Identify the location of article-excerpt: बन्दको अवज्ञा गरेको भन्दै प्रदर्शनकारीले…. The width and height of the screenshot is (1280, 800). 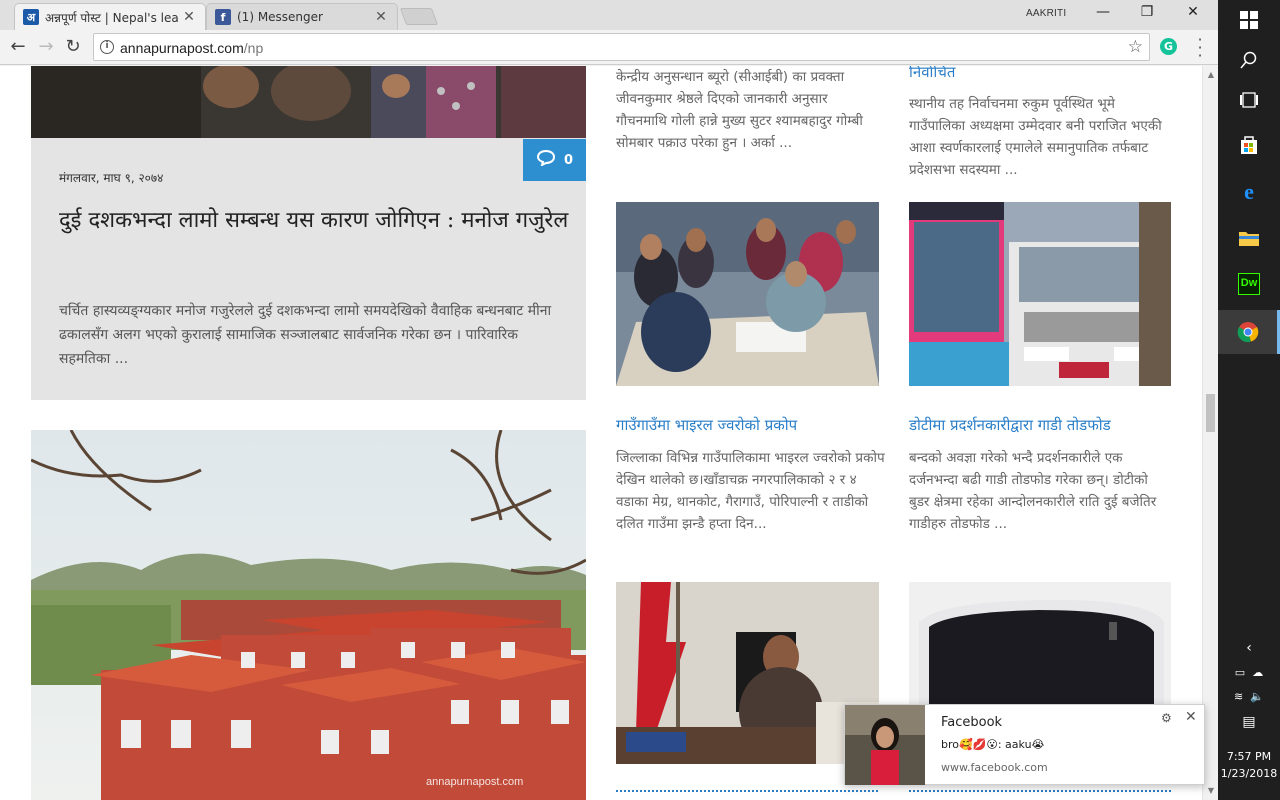
(1033, 491).